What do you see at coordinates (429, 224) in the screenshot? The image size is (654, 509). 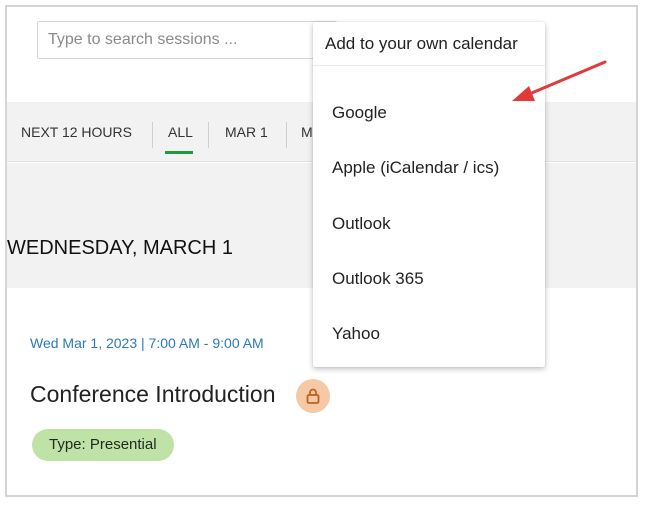 I see `calendar-option-outlook: Outlook` at bounding box center [429, 224].